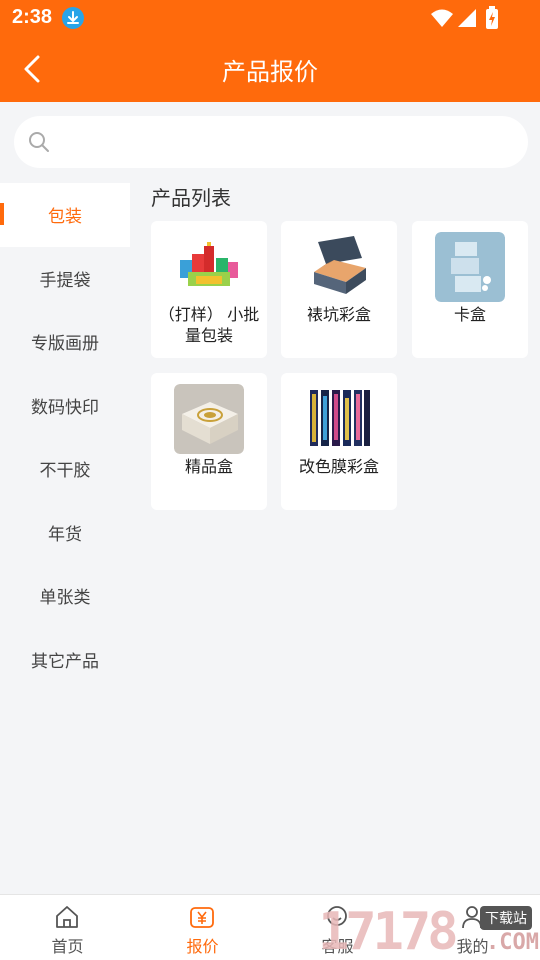  I want to click on tab-home: 首页, so click(67, 927).